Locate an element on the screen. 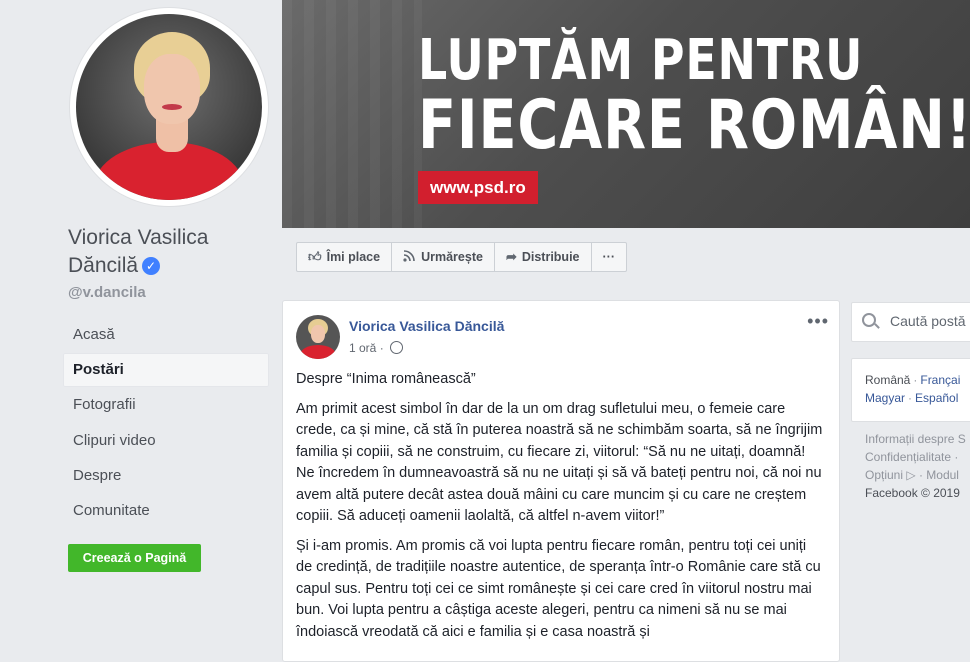  thumbs-up-icon: 👍︎ is located at coordinates (315, 256).